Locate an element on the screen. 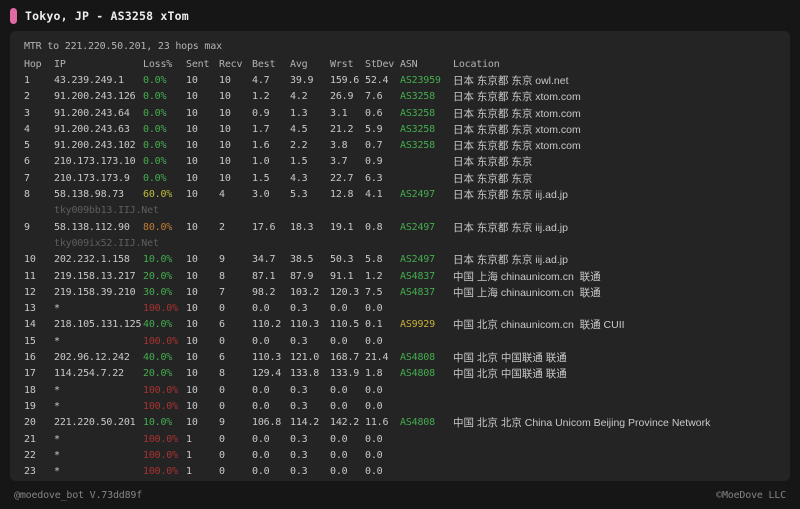  cell-hostname: tky009bb13.IIJ.Net is located at coordinates (106, 211).